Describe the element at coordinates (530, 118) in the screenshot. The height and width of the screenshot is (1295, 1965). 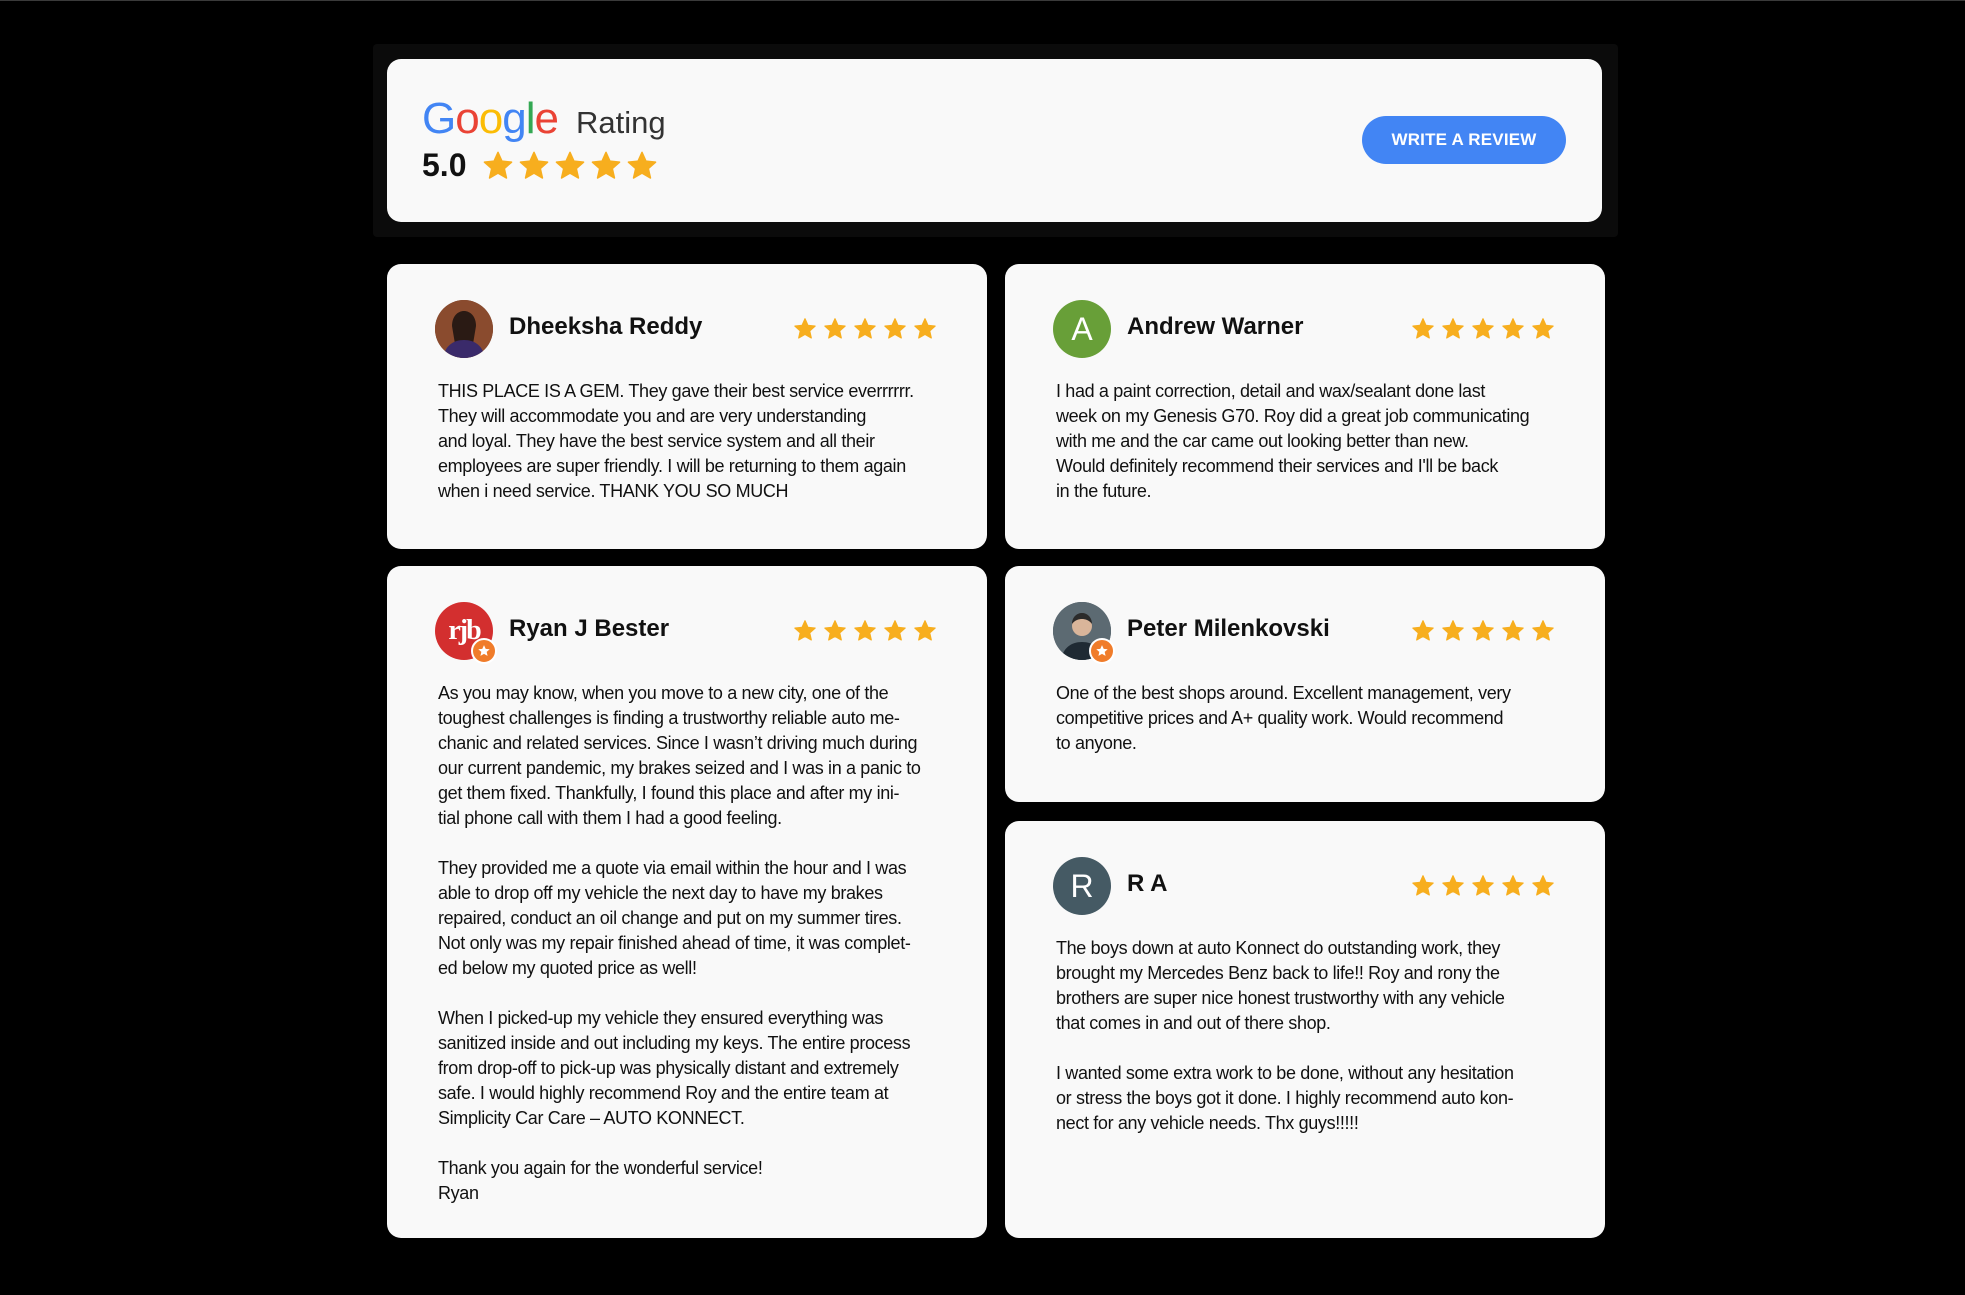
I see `logo-letter: l` at that location.